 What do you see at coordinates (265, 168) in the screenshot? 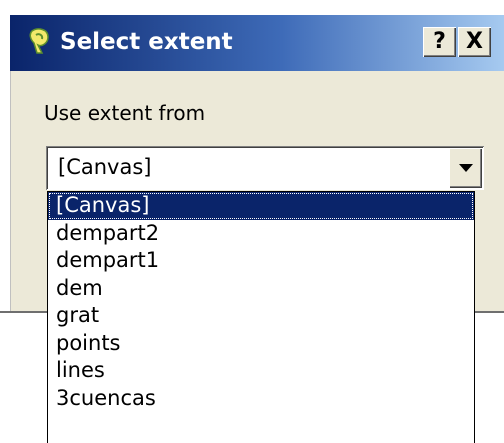
I see `extent-source-combobox: [Canvas]` at bounding box center [265, 168].